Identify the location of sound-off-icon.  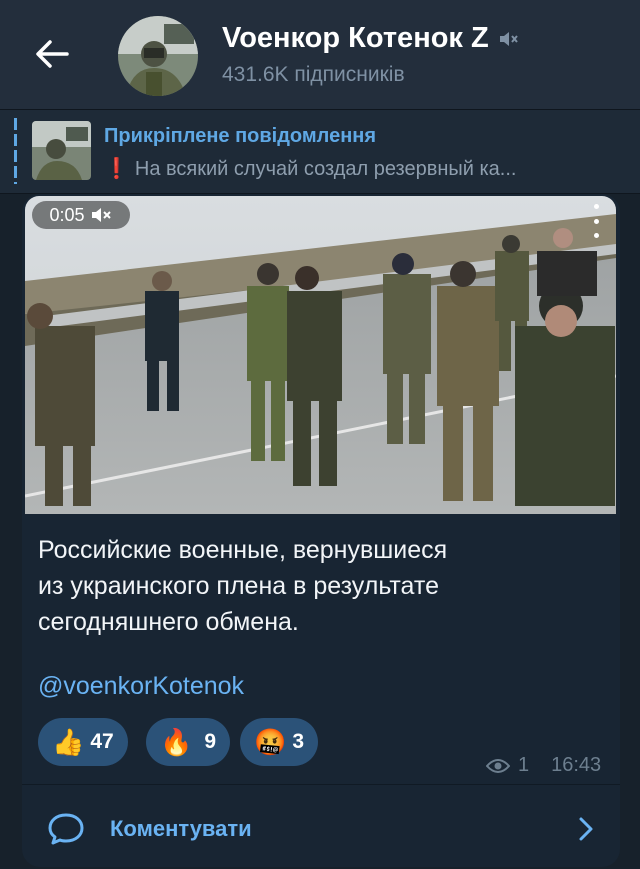
(102, 215).